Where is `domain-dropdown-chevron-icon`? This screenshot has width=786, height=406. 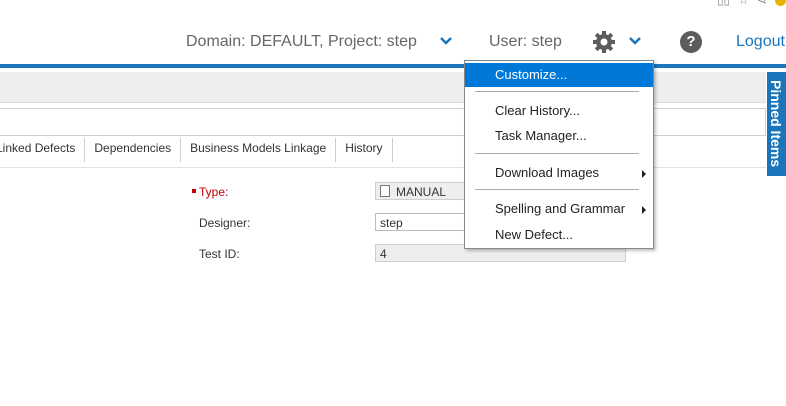 domain-dropdown-chevron-icon is located at coordinates (446, 42).